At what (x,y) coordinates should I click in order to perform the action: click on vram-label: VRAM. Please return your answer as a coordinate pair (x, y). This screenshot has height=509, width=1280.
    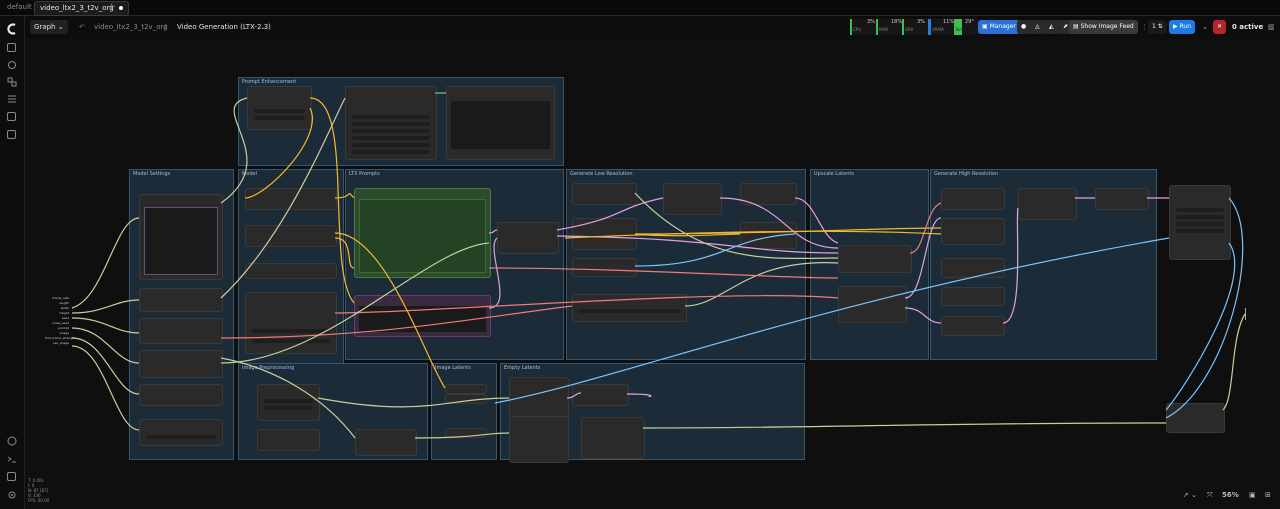
    Looking at the image, I should click on (938, 29).